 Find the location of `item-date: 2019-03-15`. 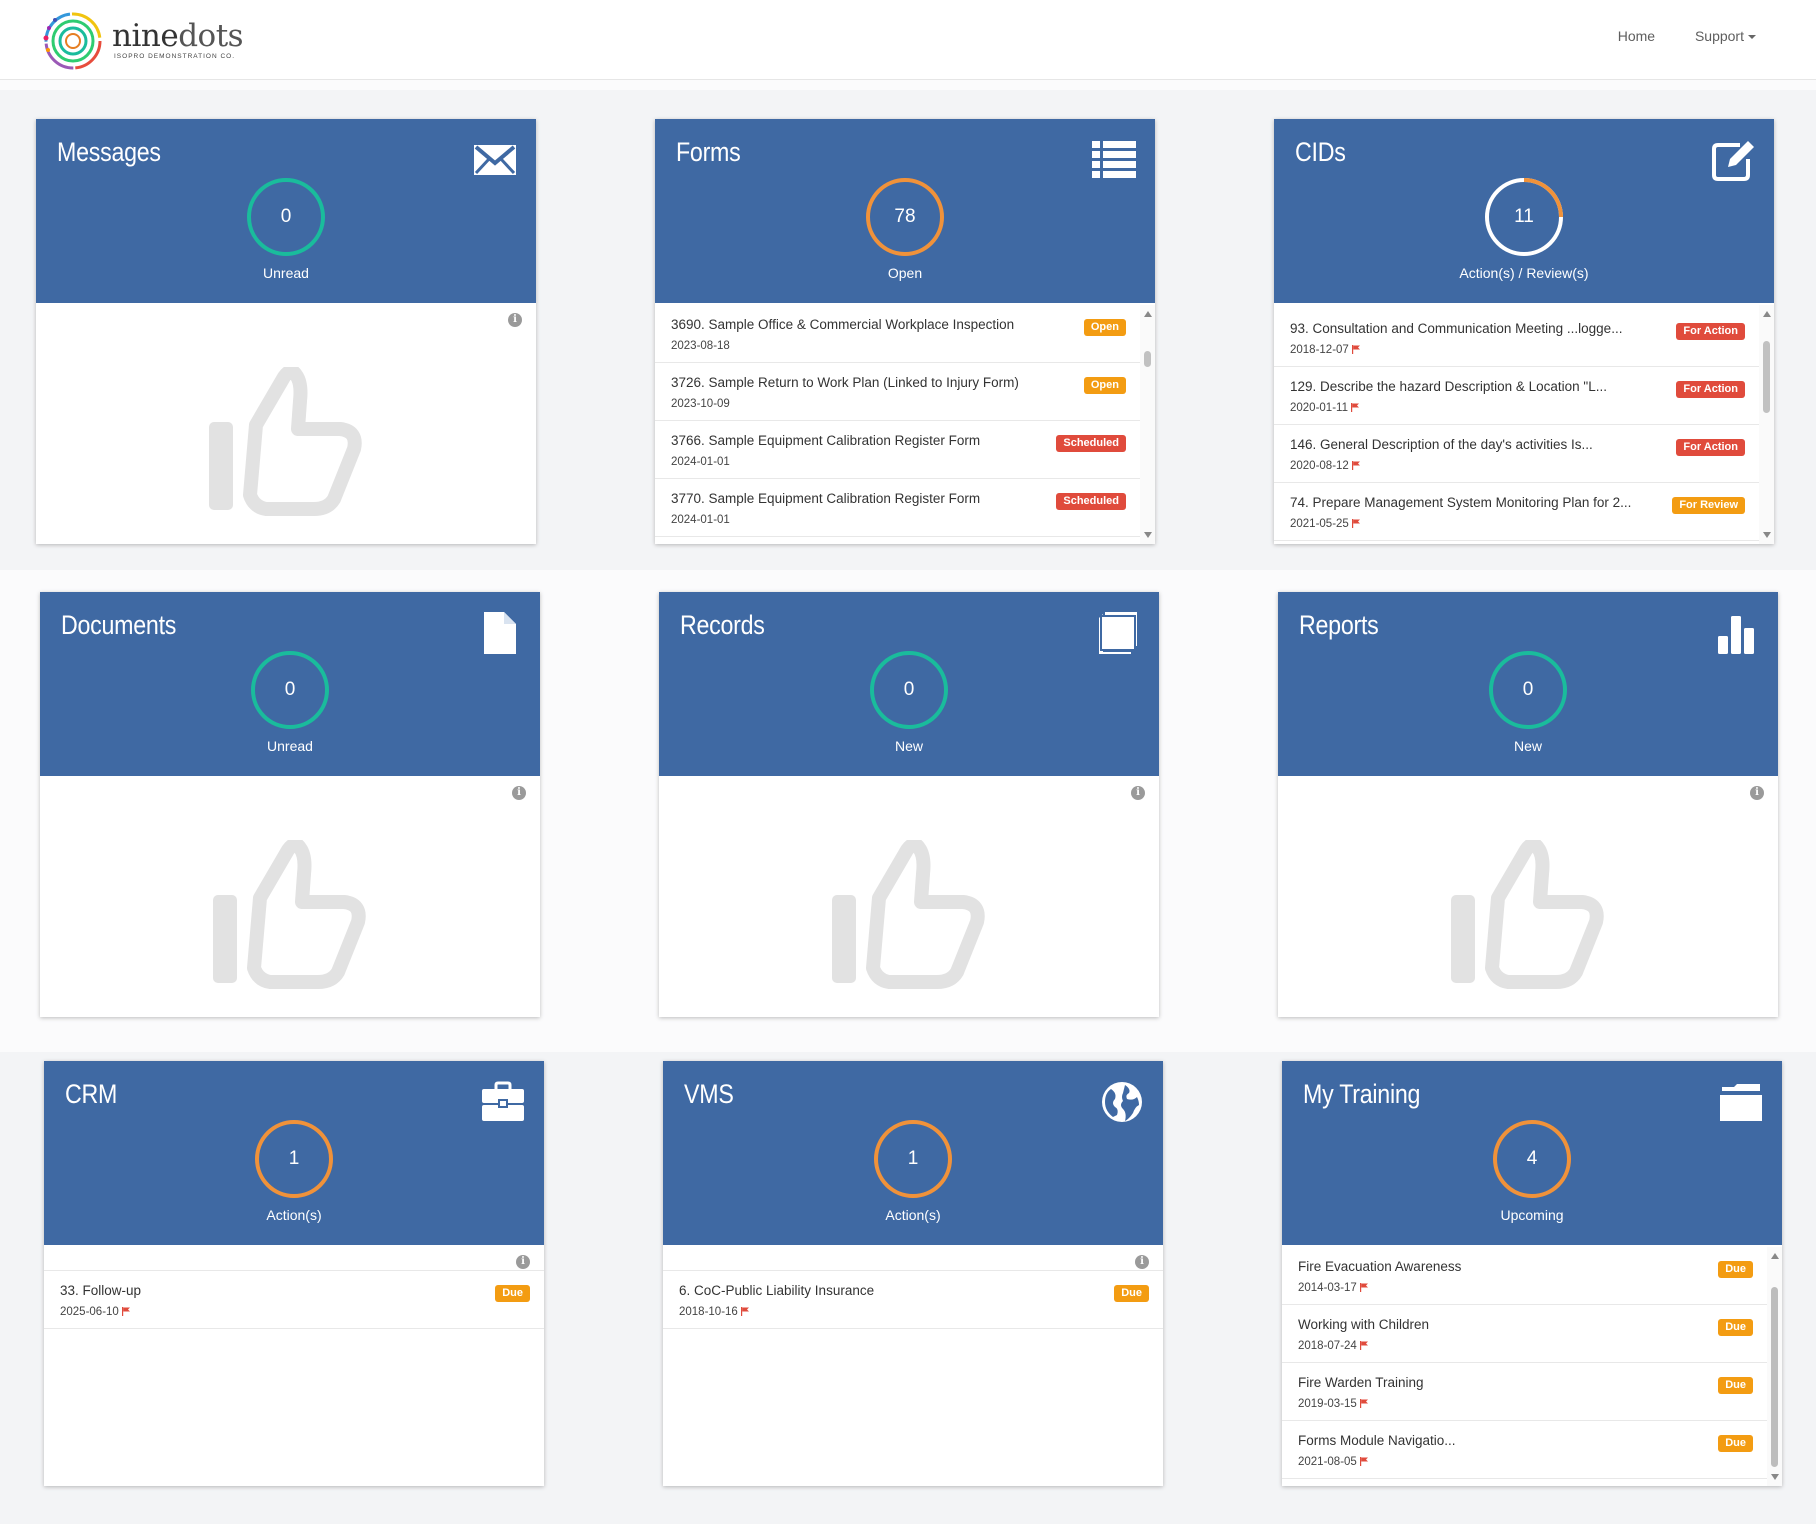

item-date: 2019-03-15 is located at coordinates (1333, 1404).